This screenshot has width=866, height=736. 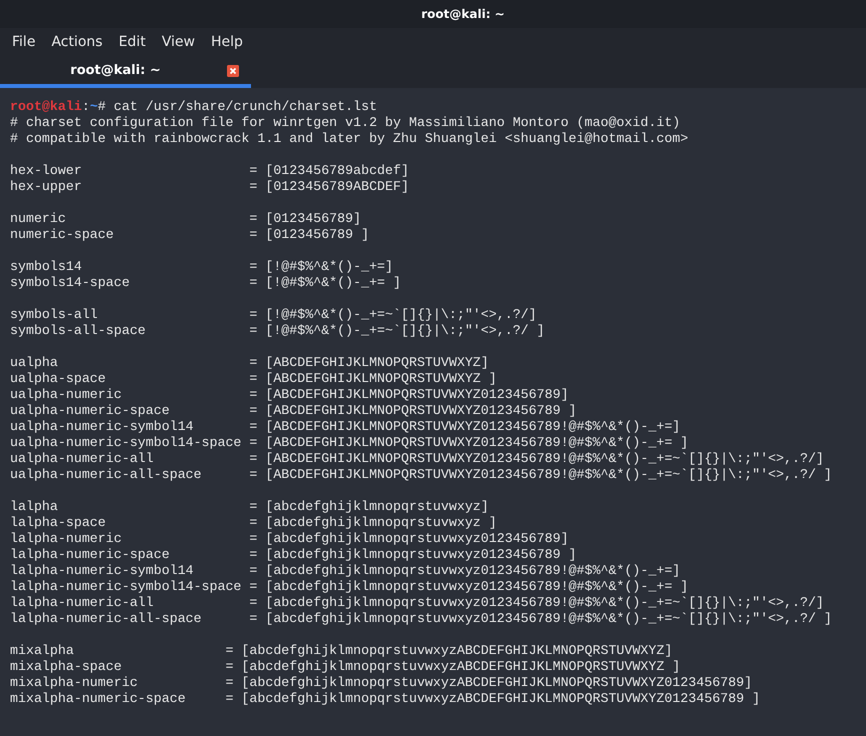 I want to click on output-line: ualpha-numeric-symbol14-space = [ABCDEFGHIJKLMNOPQRSTUVWXYZ0123456789!@#$%^&*()-_+= ], so click(x=350, y=443).